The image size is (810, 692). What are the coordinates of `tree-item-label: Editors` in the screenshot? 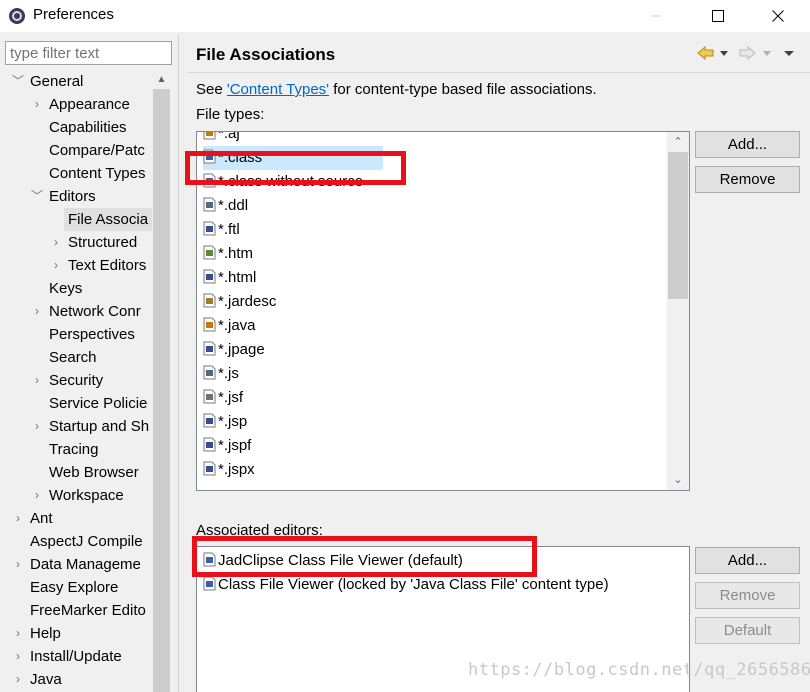 It's located at (72, 196).